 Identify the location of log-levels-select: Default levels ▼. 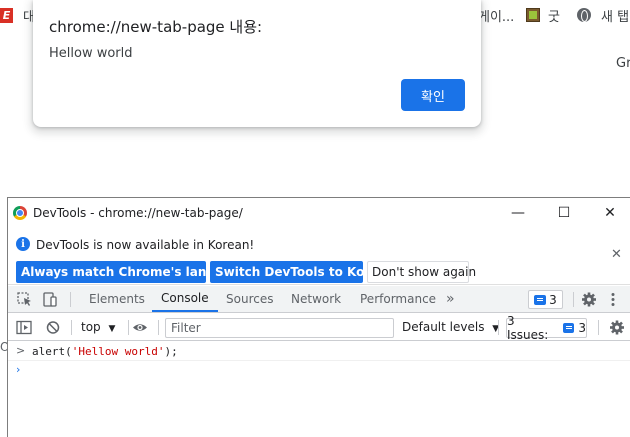
(450, 327).